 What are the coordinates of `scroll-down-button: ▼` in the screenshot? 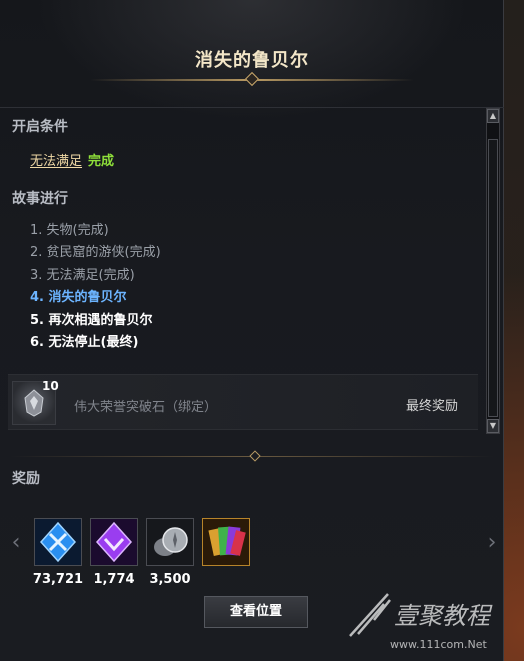 It's located at (493, 426).